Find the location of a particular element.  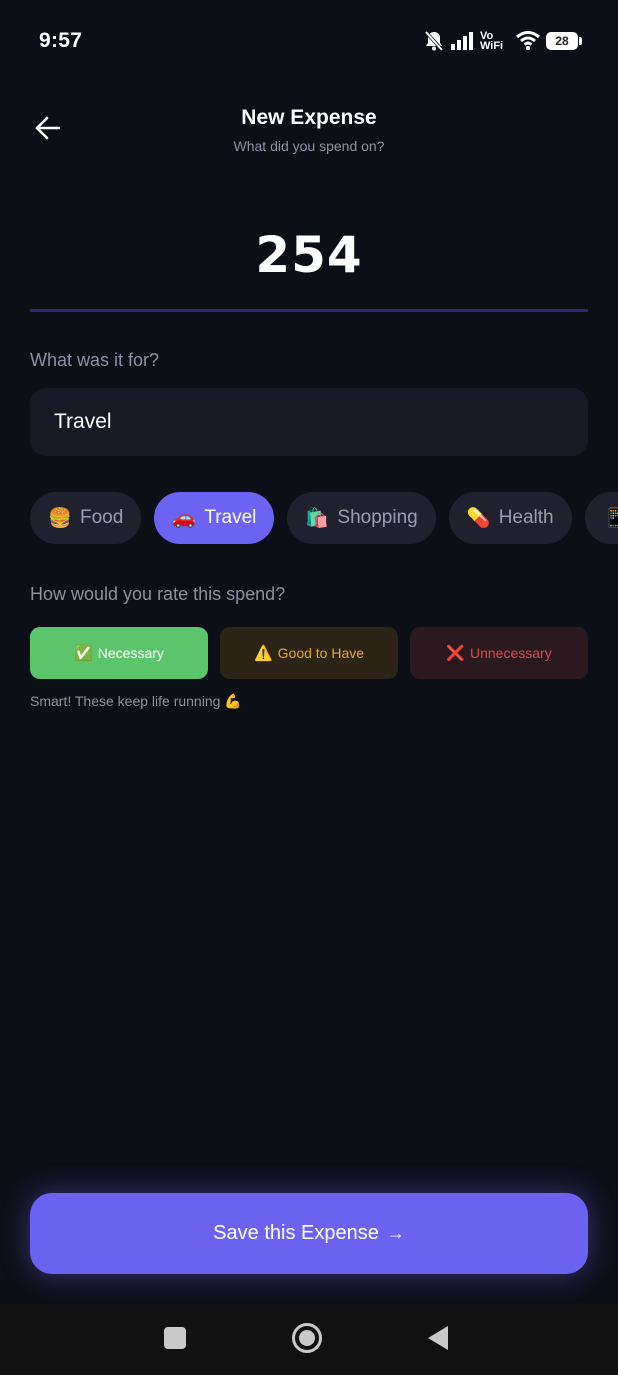

arrow-right-icon: → is located at coordinates (395, 1233).